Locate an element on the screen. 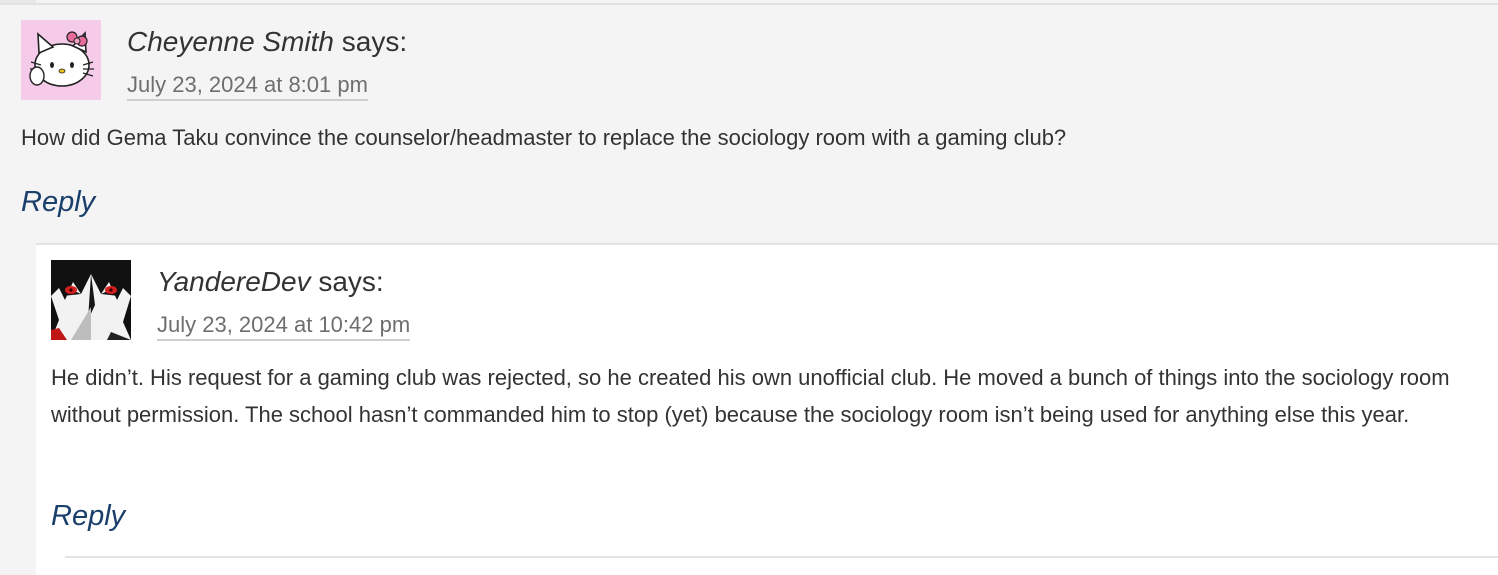 Image resolution: width=1498 pixels, height=575 pixels. comment-author: YandereDev is located at coordinates (234, 281).